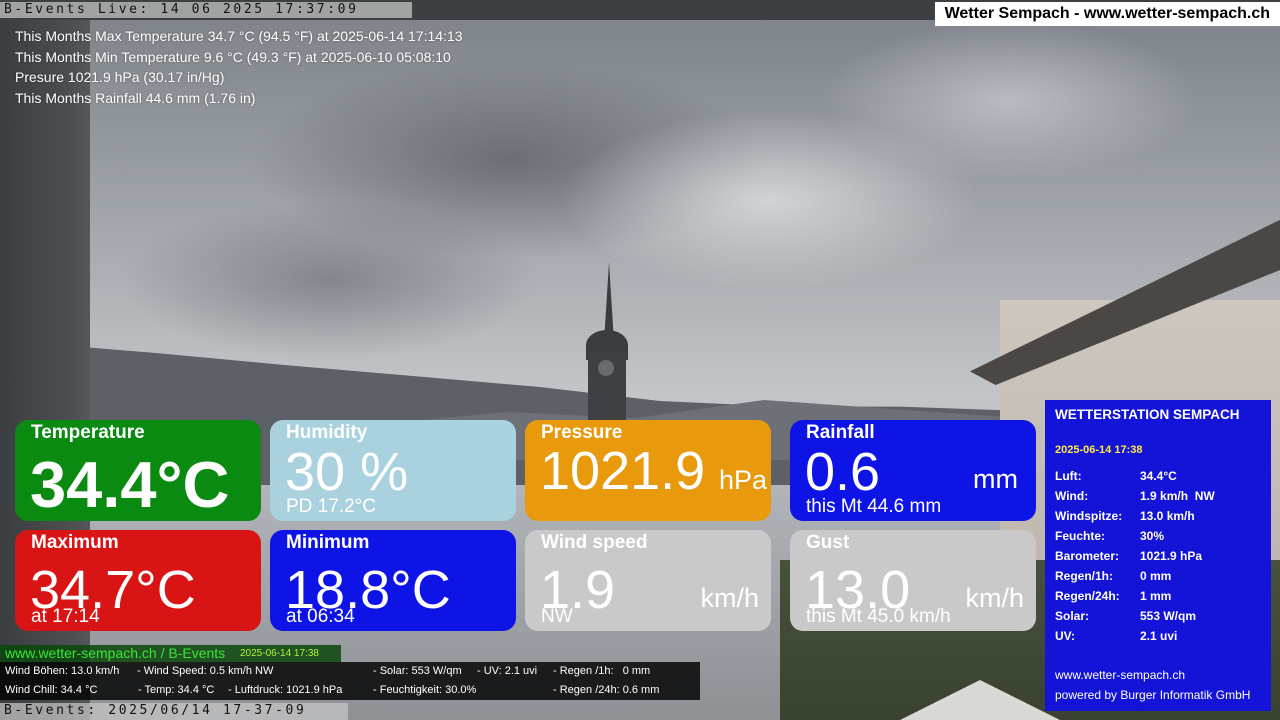 This screenshot has width=1280, height=720. Describe the element at coordinates (840, 432) in the screenshot. I see `tile-label: Rainfall` at that location.